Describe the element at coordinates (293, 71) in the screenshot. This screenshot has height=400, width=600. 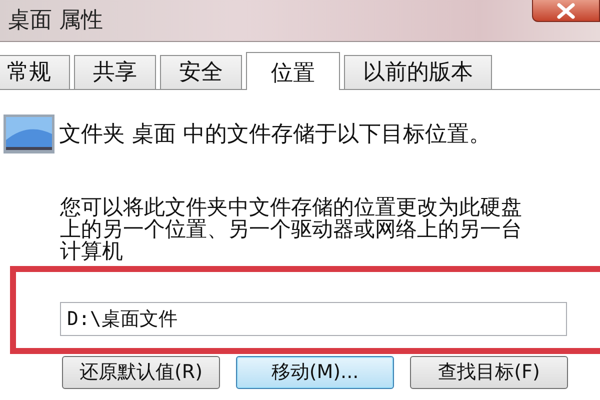
I see `tab: 位置` at that location.